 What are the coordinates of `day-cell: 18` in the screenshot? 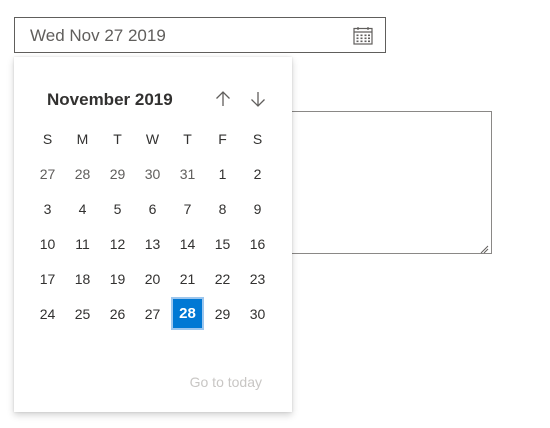 It's located at (82, 278).